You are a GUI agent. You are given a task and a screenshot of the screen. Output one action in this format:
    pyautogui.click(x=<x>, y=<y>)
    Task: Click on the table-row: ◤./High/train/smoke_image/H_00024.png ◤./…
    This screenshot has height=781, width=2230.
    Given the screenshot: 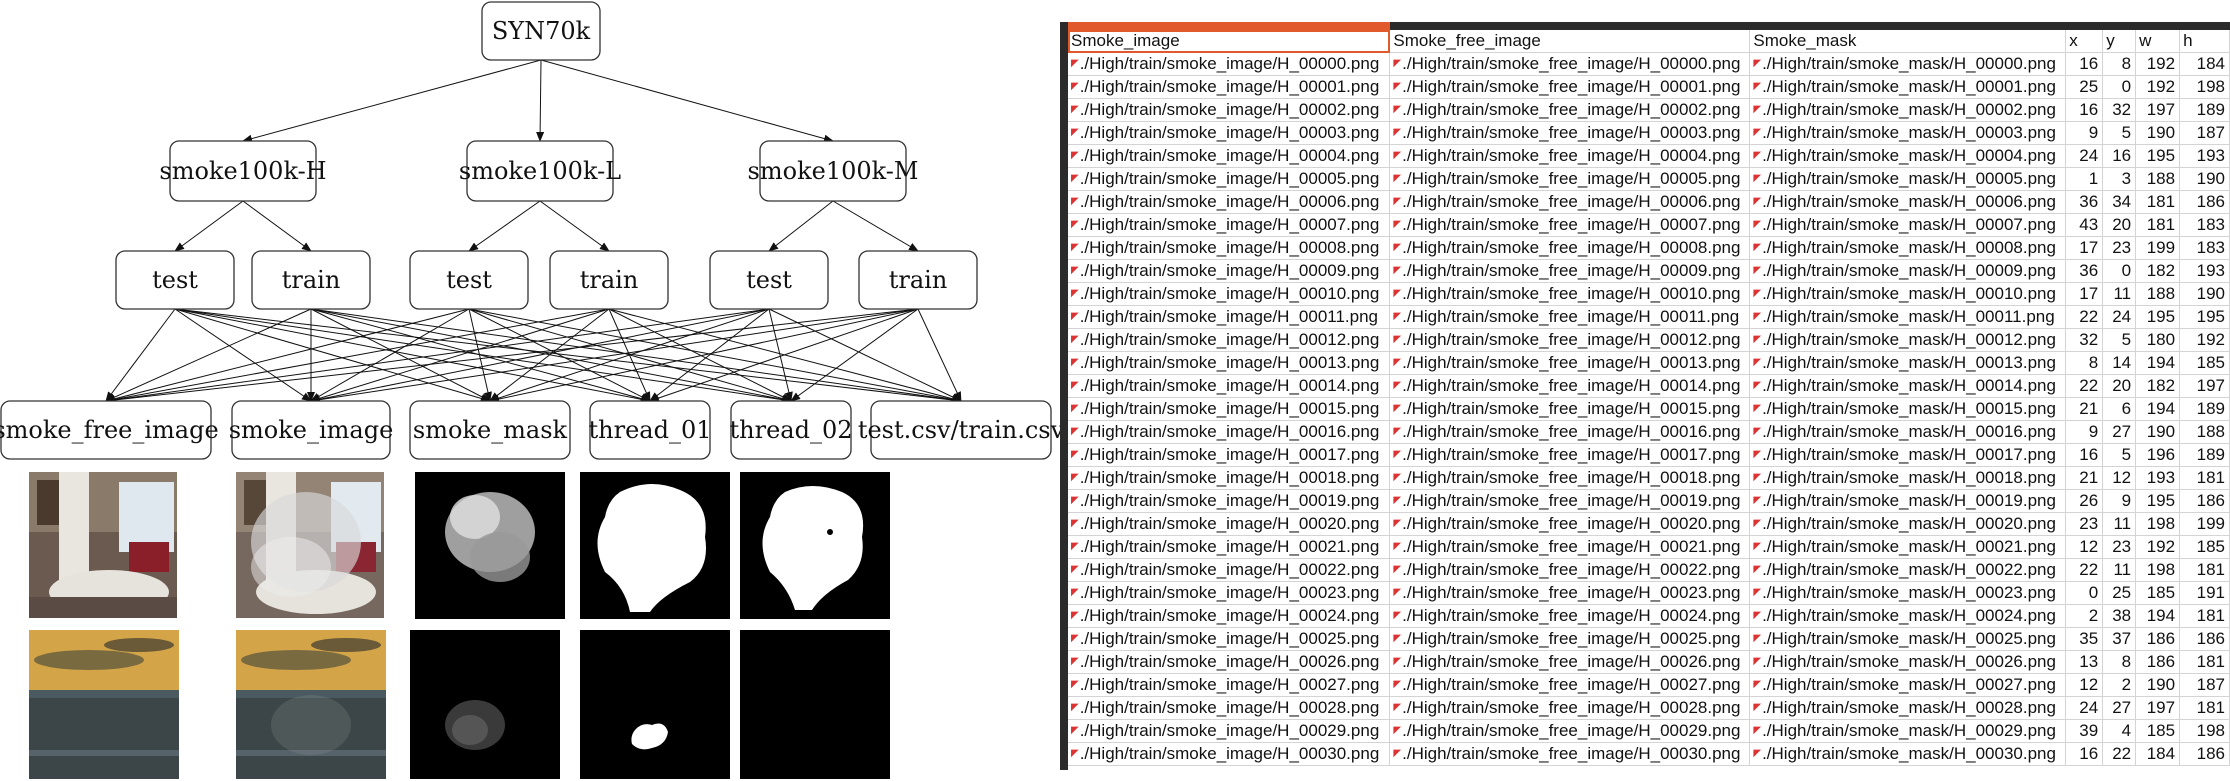 What is the action you would take?
    pyautogui.click(x=1649, y=616)
    